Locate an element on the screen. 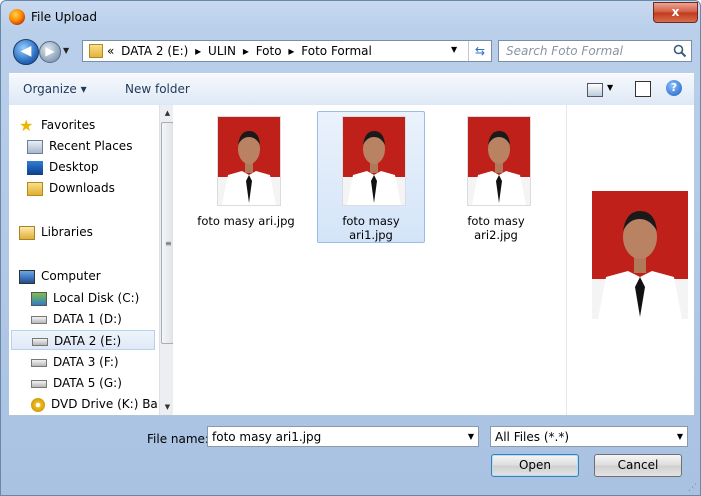 Image resolution: width=701 pixels, height=496 pixels. nav-scrollbar: ▲ ≡ ▼ is located at coordinates (166, 260).